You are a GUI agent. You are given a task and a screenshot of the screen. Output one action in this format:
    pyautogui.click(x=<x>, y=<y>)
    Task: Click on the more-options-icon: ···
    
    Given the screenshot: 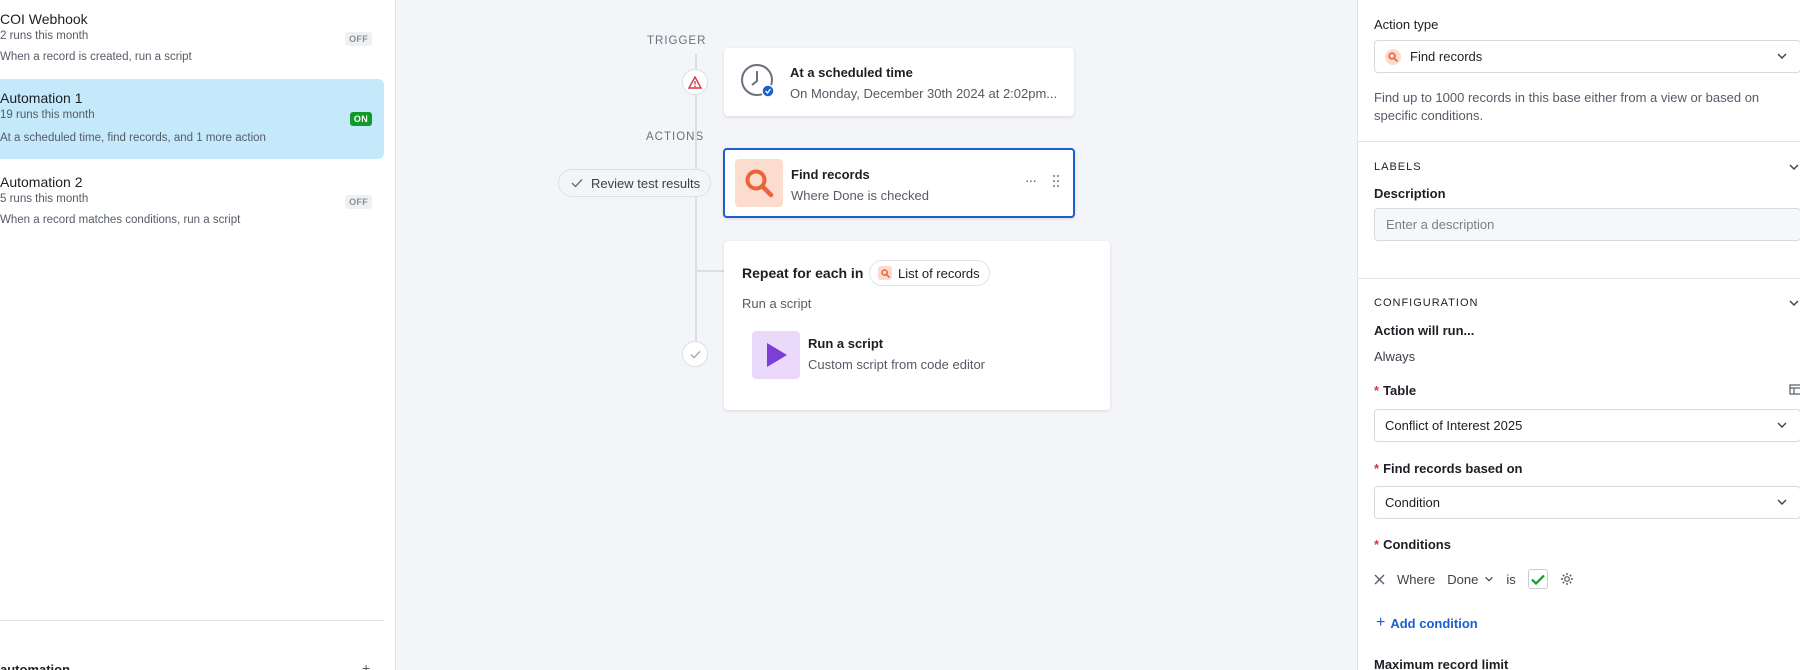 What is the action you would take?
    pyautogui.click(x=1031, y=180)
    